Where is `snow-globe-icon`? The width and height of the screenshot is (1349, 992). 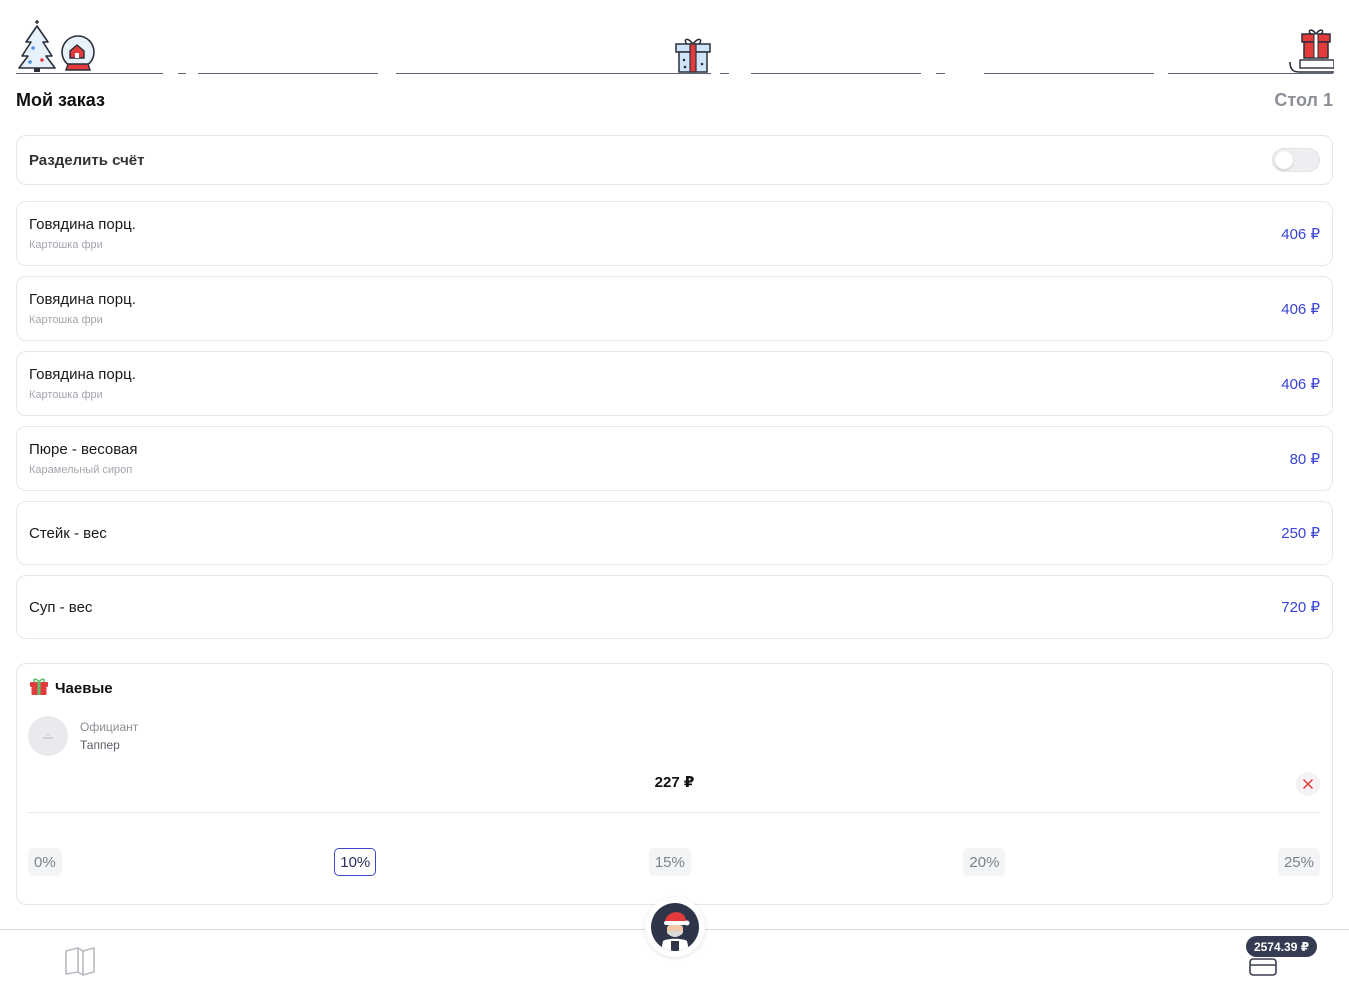
snow-globe-icon is located at coordinates (78, 56).